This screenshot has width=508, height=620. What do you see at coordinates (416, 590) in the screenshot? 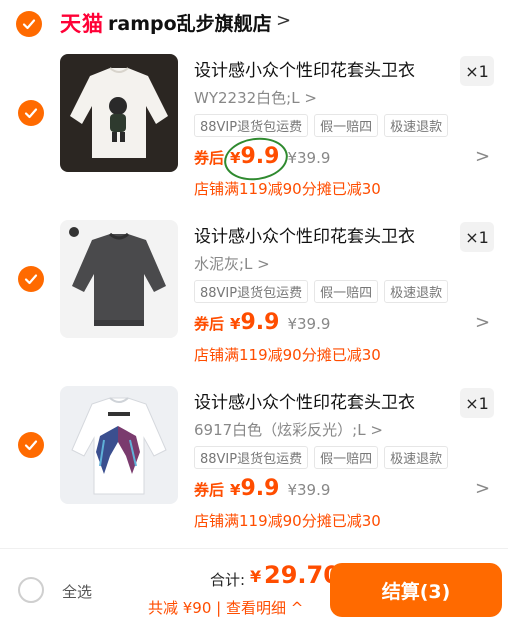
I see `checkout-button: 结算(3)` at bounding box center [416, 590].